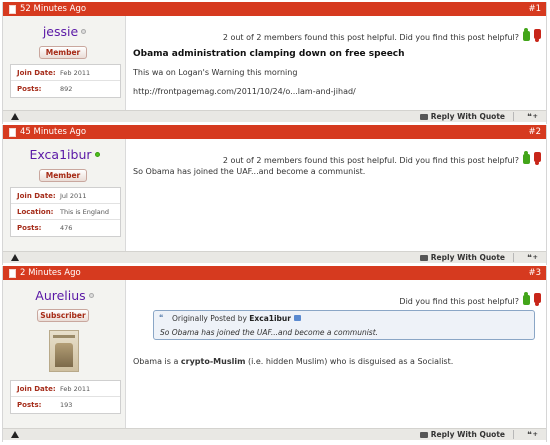 Image resolution: width=550 pixels, height=445 pixels. I want to click on username-row: jessie, so click(64, 31).